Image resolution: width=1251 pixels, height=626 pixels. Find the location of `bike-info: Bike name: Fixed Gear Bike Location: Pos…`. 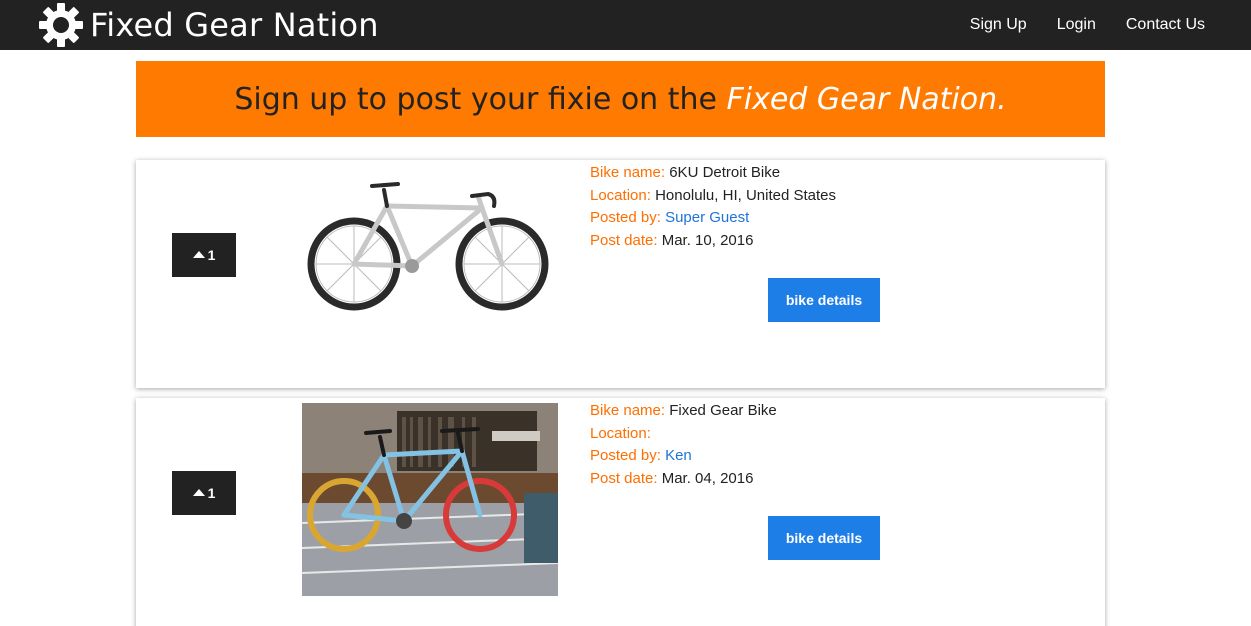

bike-info: Bike name: Fixed Gear Bike Location: Pos… is located at coordinates (830, 445).